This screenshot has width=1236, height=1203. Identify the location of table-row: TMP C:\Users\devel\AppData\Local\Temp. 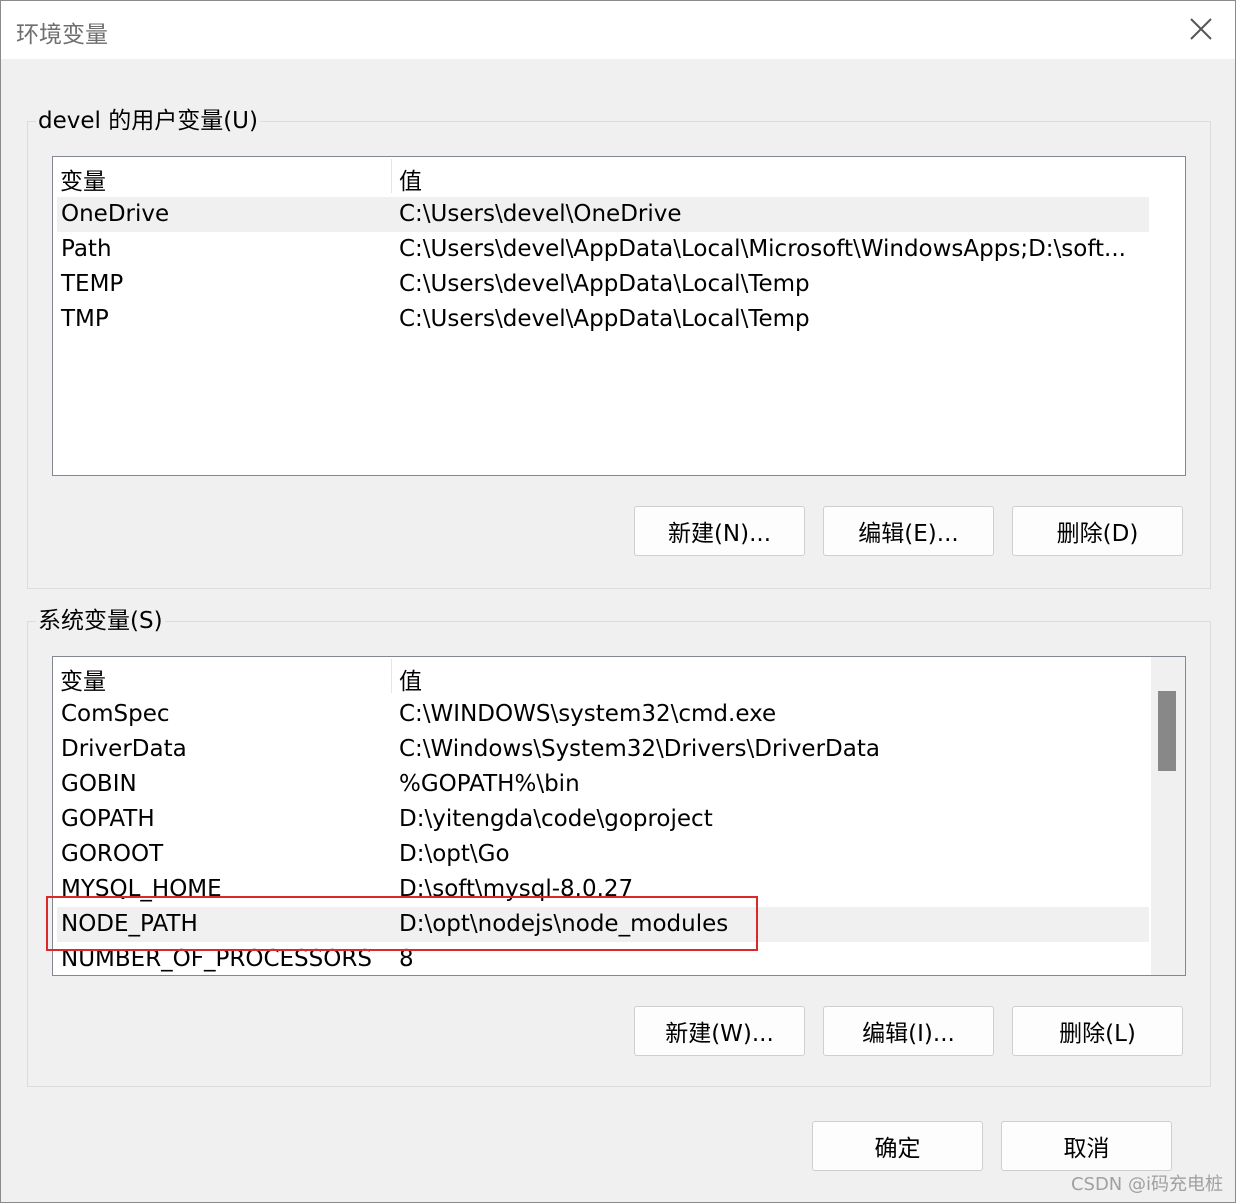
(603, 319).